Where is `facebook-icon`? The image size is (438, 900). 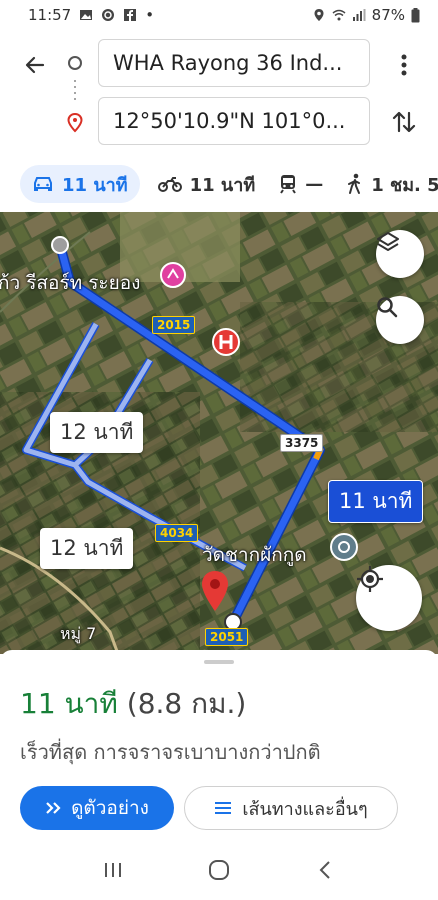 facebook-icon is located at coordinates (130, 15).